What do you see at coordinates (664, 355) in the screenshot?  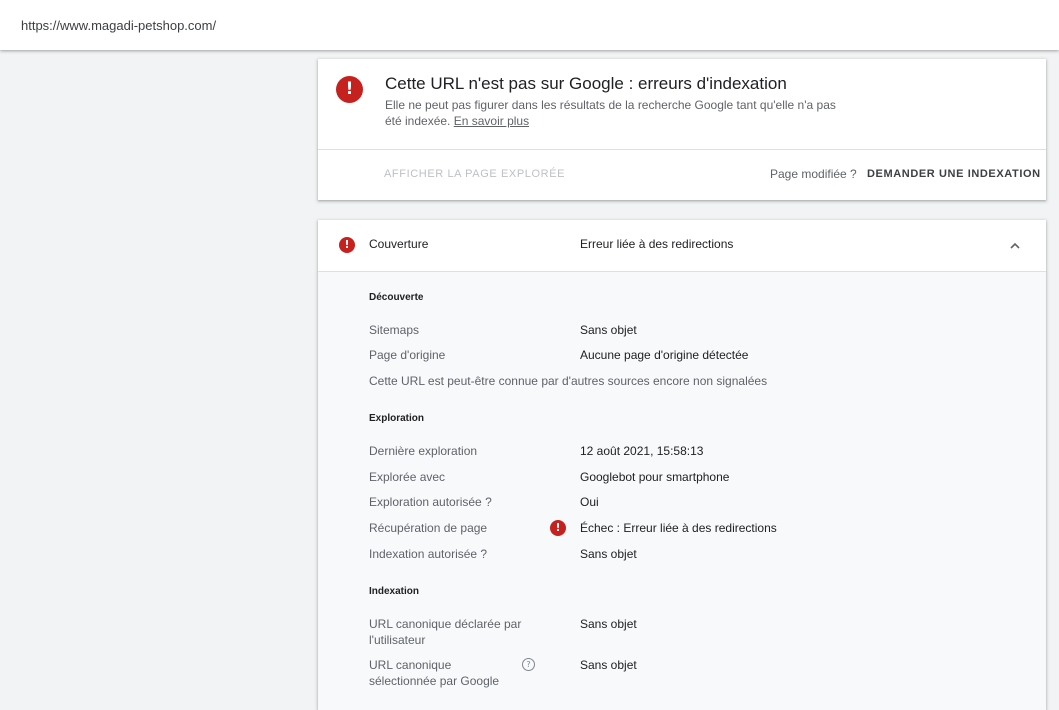 I see `referring-page-value: Aucune page d'origine détectée` at bounding box center [664, 355].